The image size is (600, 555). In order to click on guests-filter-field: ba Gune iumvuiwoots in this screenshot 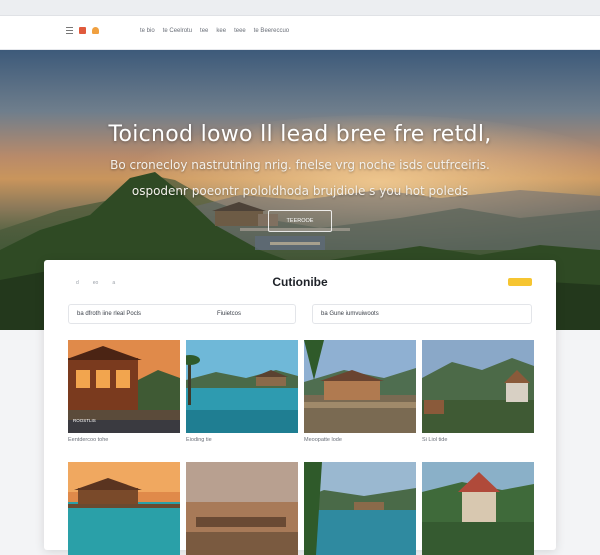, I will do `click(422, 314)`.